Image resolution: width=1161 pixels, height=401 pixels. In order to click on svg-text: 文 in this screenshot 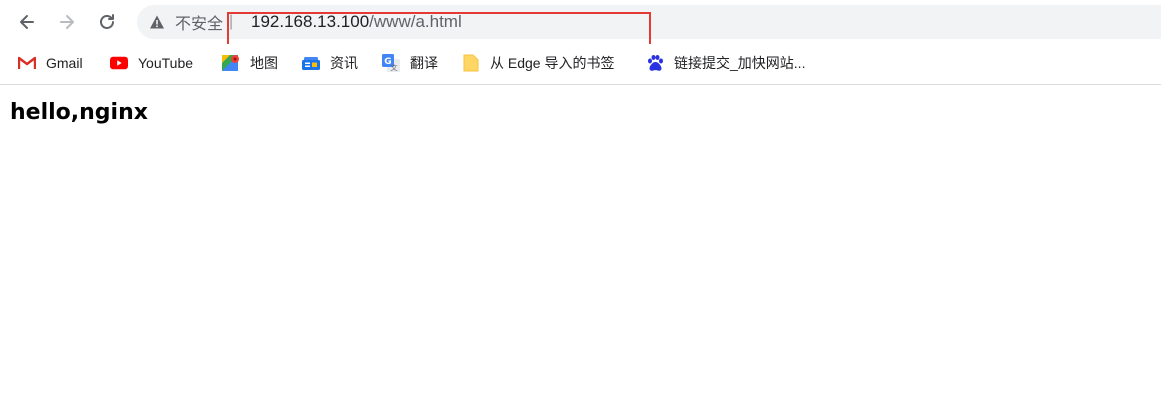, I will do `click(394, 67)`.